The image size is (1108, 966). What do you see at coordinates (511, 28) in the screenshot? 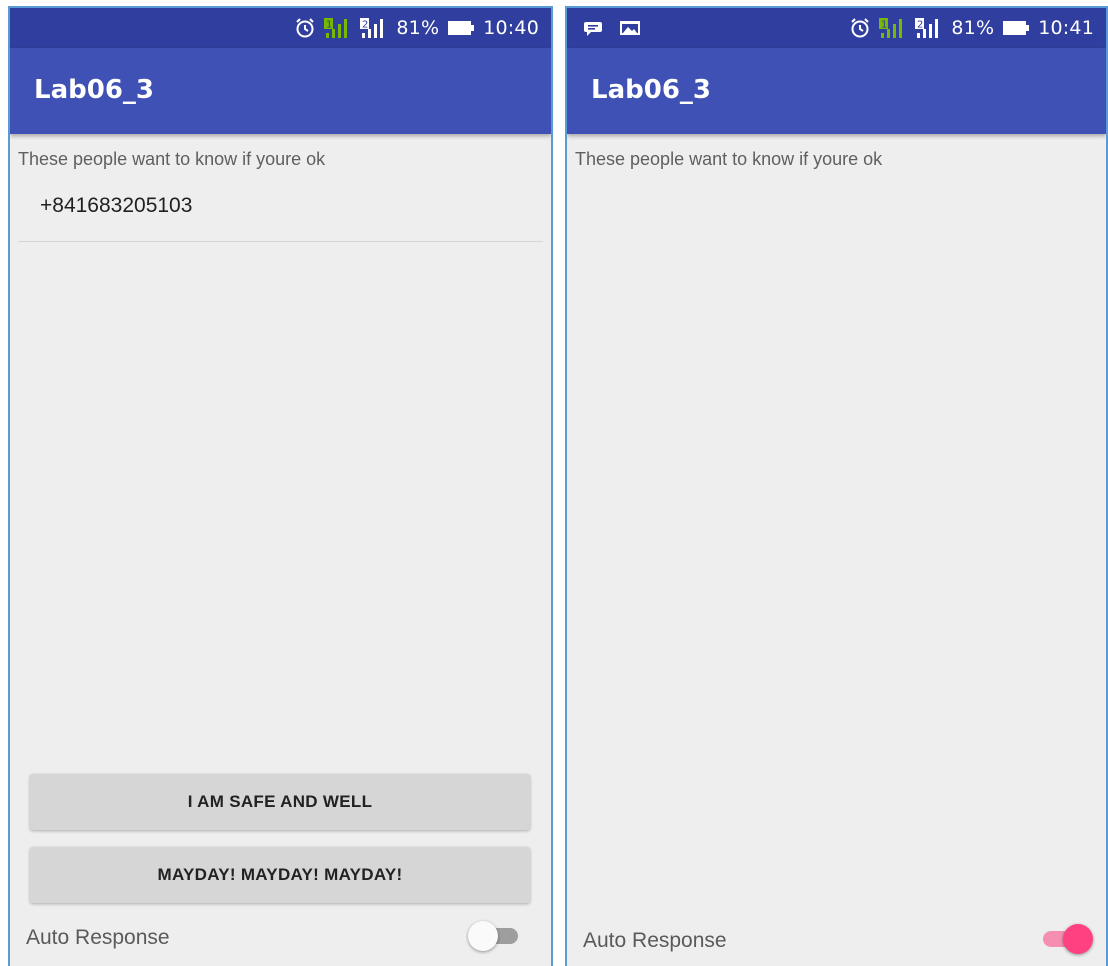
I see `status-time: 10:40` at bounding box center [511, 28].